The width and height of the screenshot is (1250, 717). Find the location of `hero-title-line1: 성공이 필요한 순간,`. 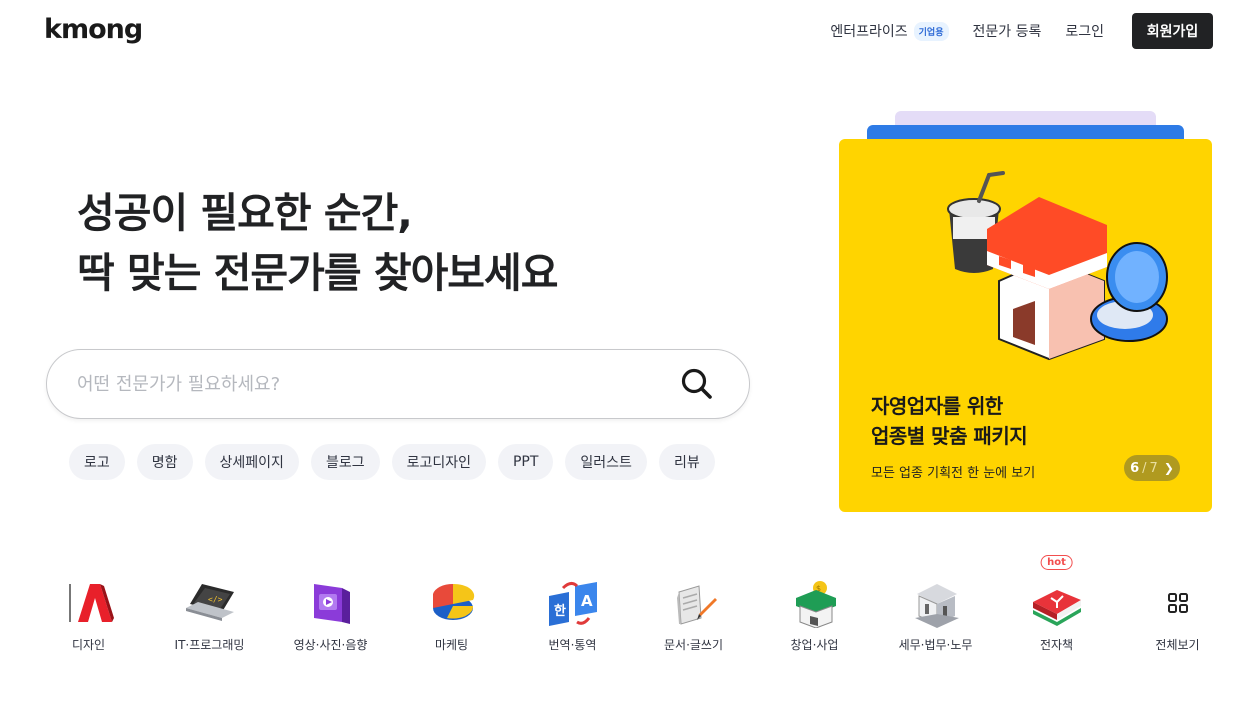

hero-title-line1: 성공이 필요한 순간, is located at coordinates (245, 213).